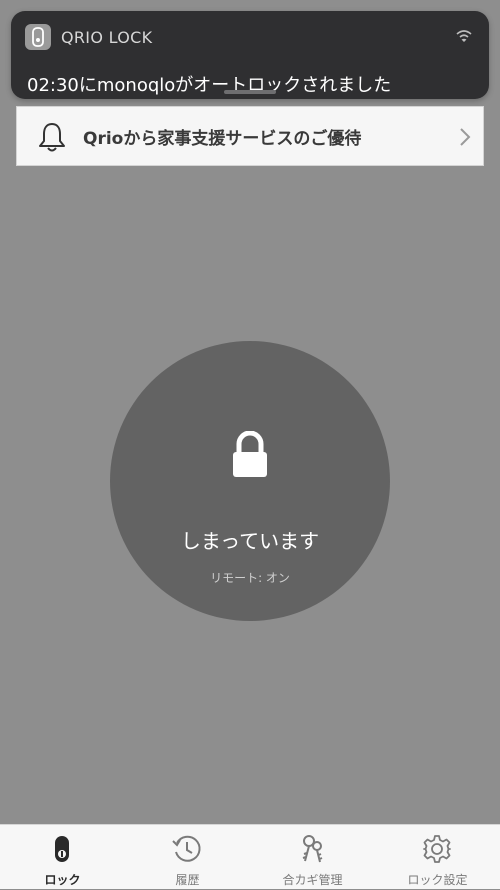 This screenshot has width=500, height=890. I want to click on gear-icon, so click(437, 849).